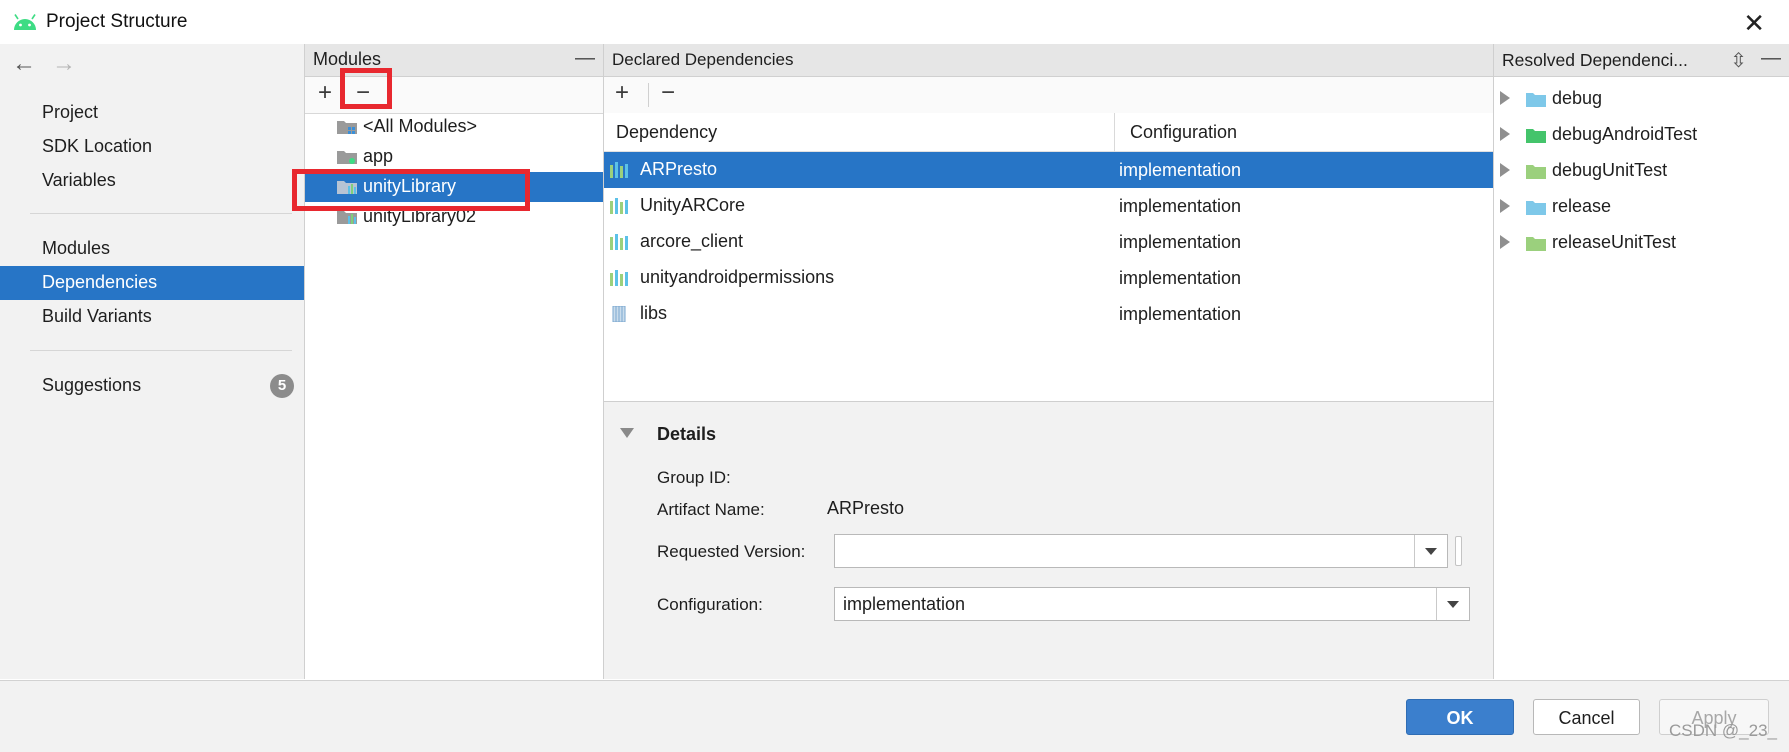  I want to click on add-module-button: +, so click(325, 93).